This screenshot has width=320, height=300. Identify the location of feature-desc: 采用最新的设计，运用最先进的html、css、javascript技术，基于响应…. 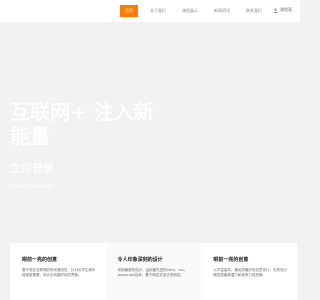
(152, 272).